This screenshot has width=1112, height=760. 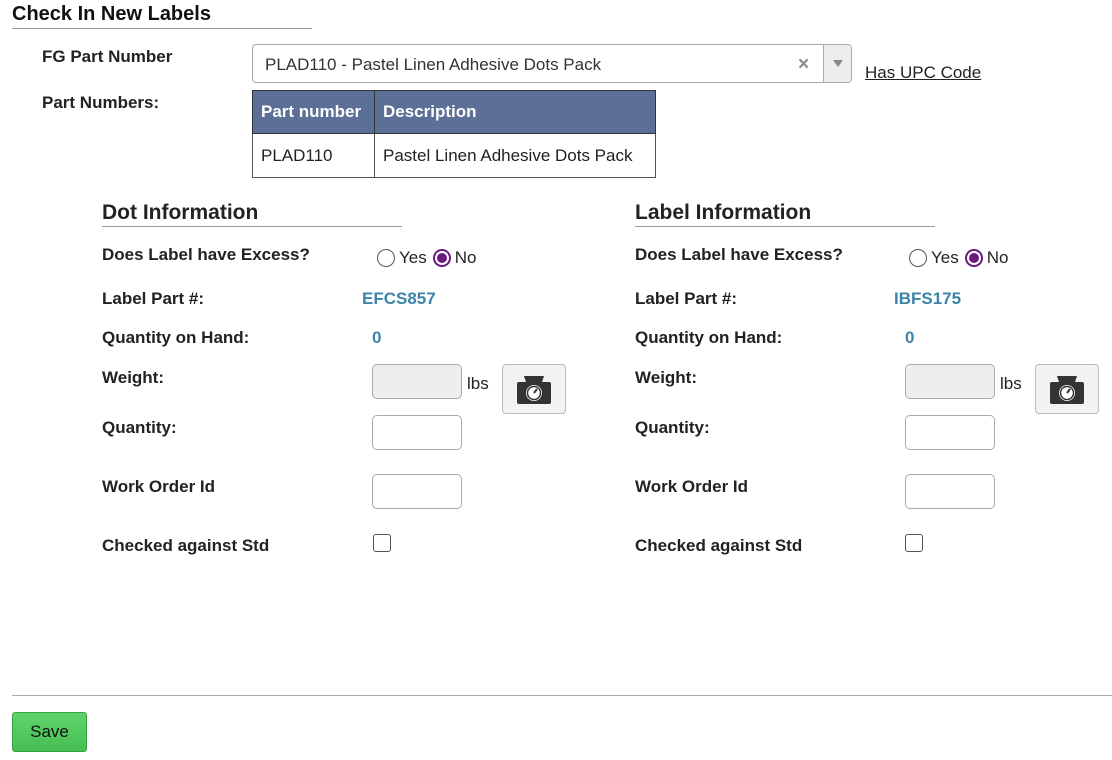 I want to click on label-label-part-label: Label Part #:, so click(x=686, y=298).